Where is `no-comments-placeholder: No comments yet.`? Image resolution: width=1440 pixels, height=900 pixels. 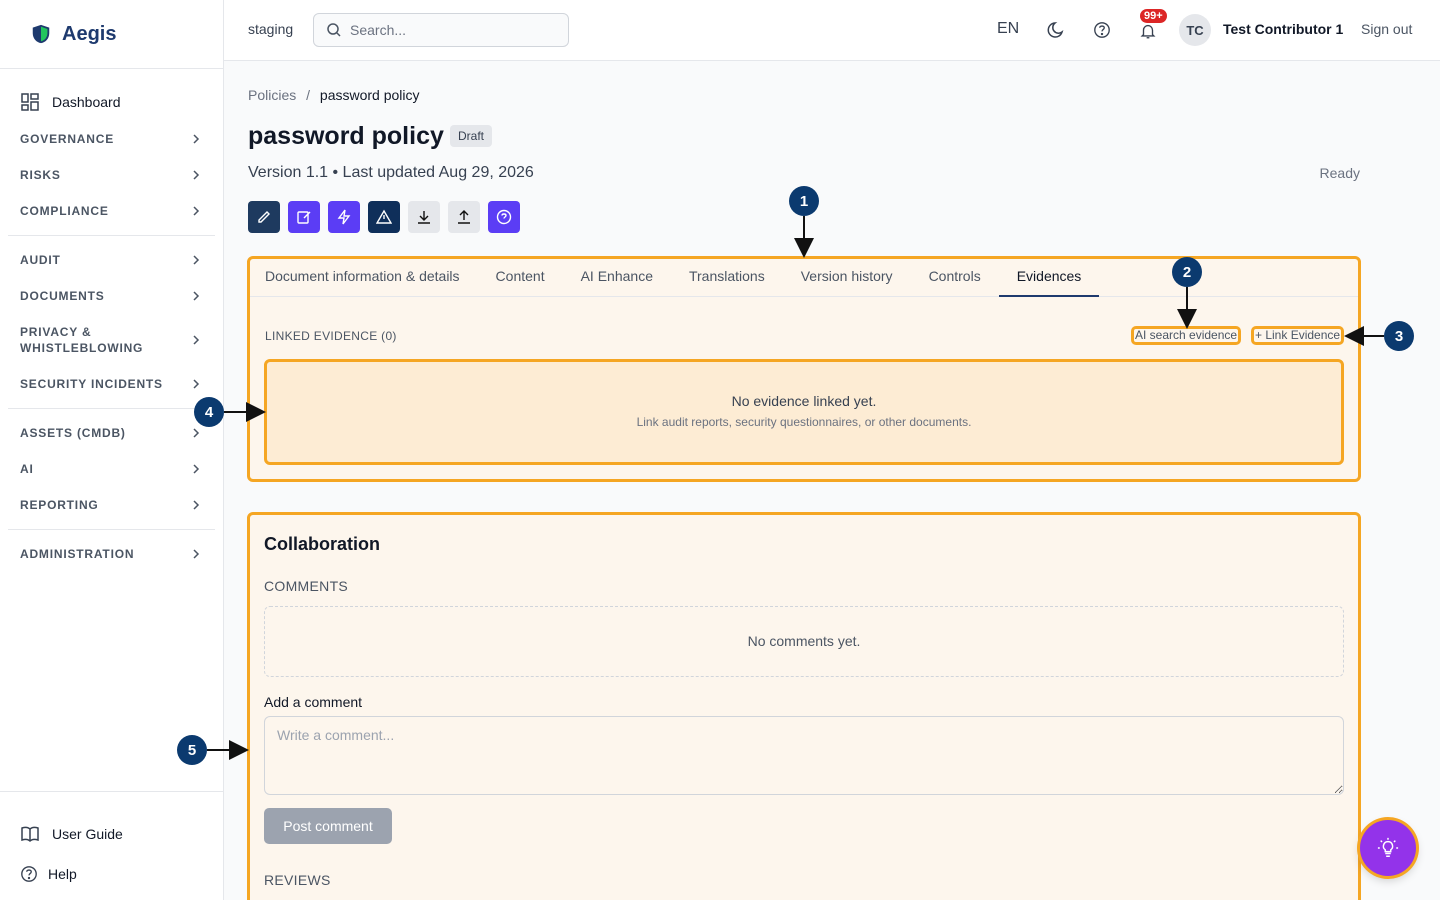
no-comments-placeholder: No comments yet. is located at coordinates (804, 641).